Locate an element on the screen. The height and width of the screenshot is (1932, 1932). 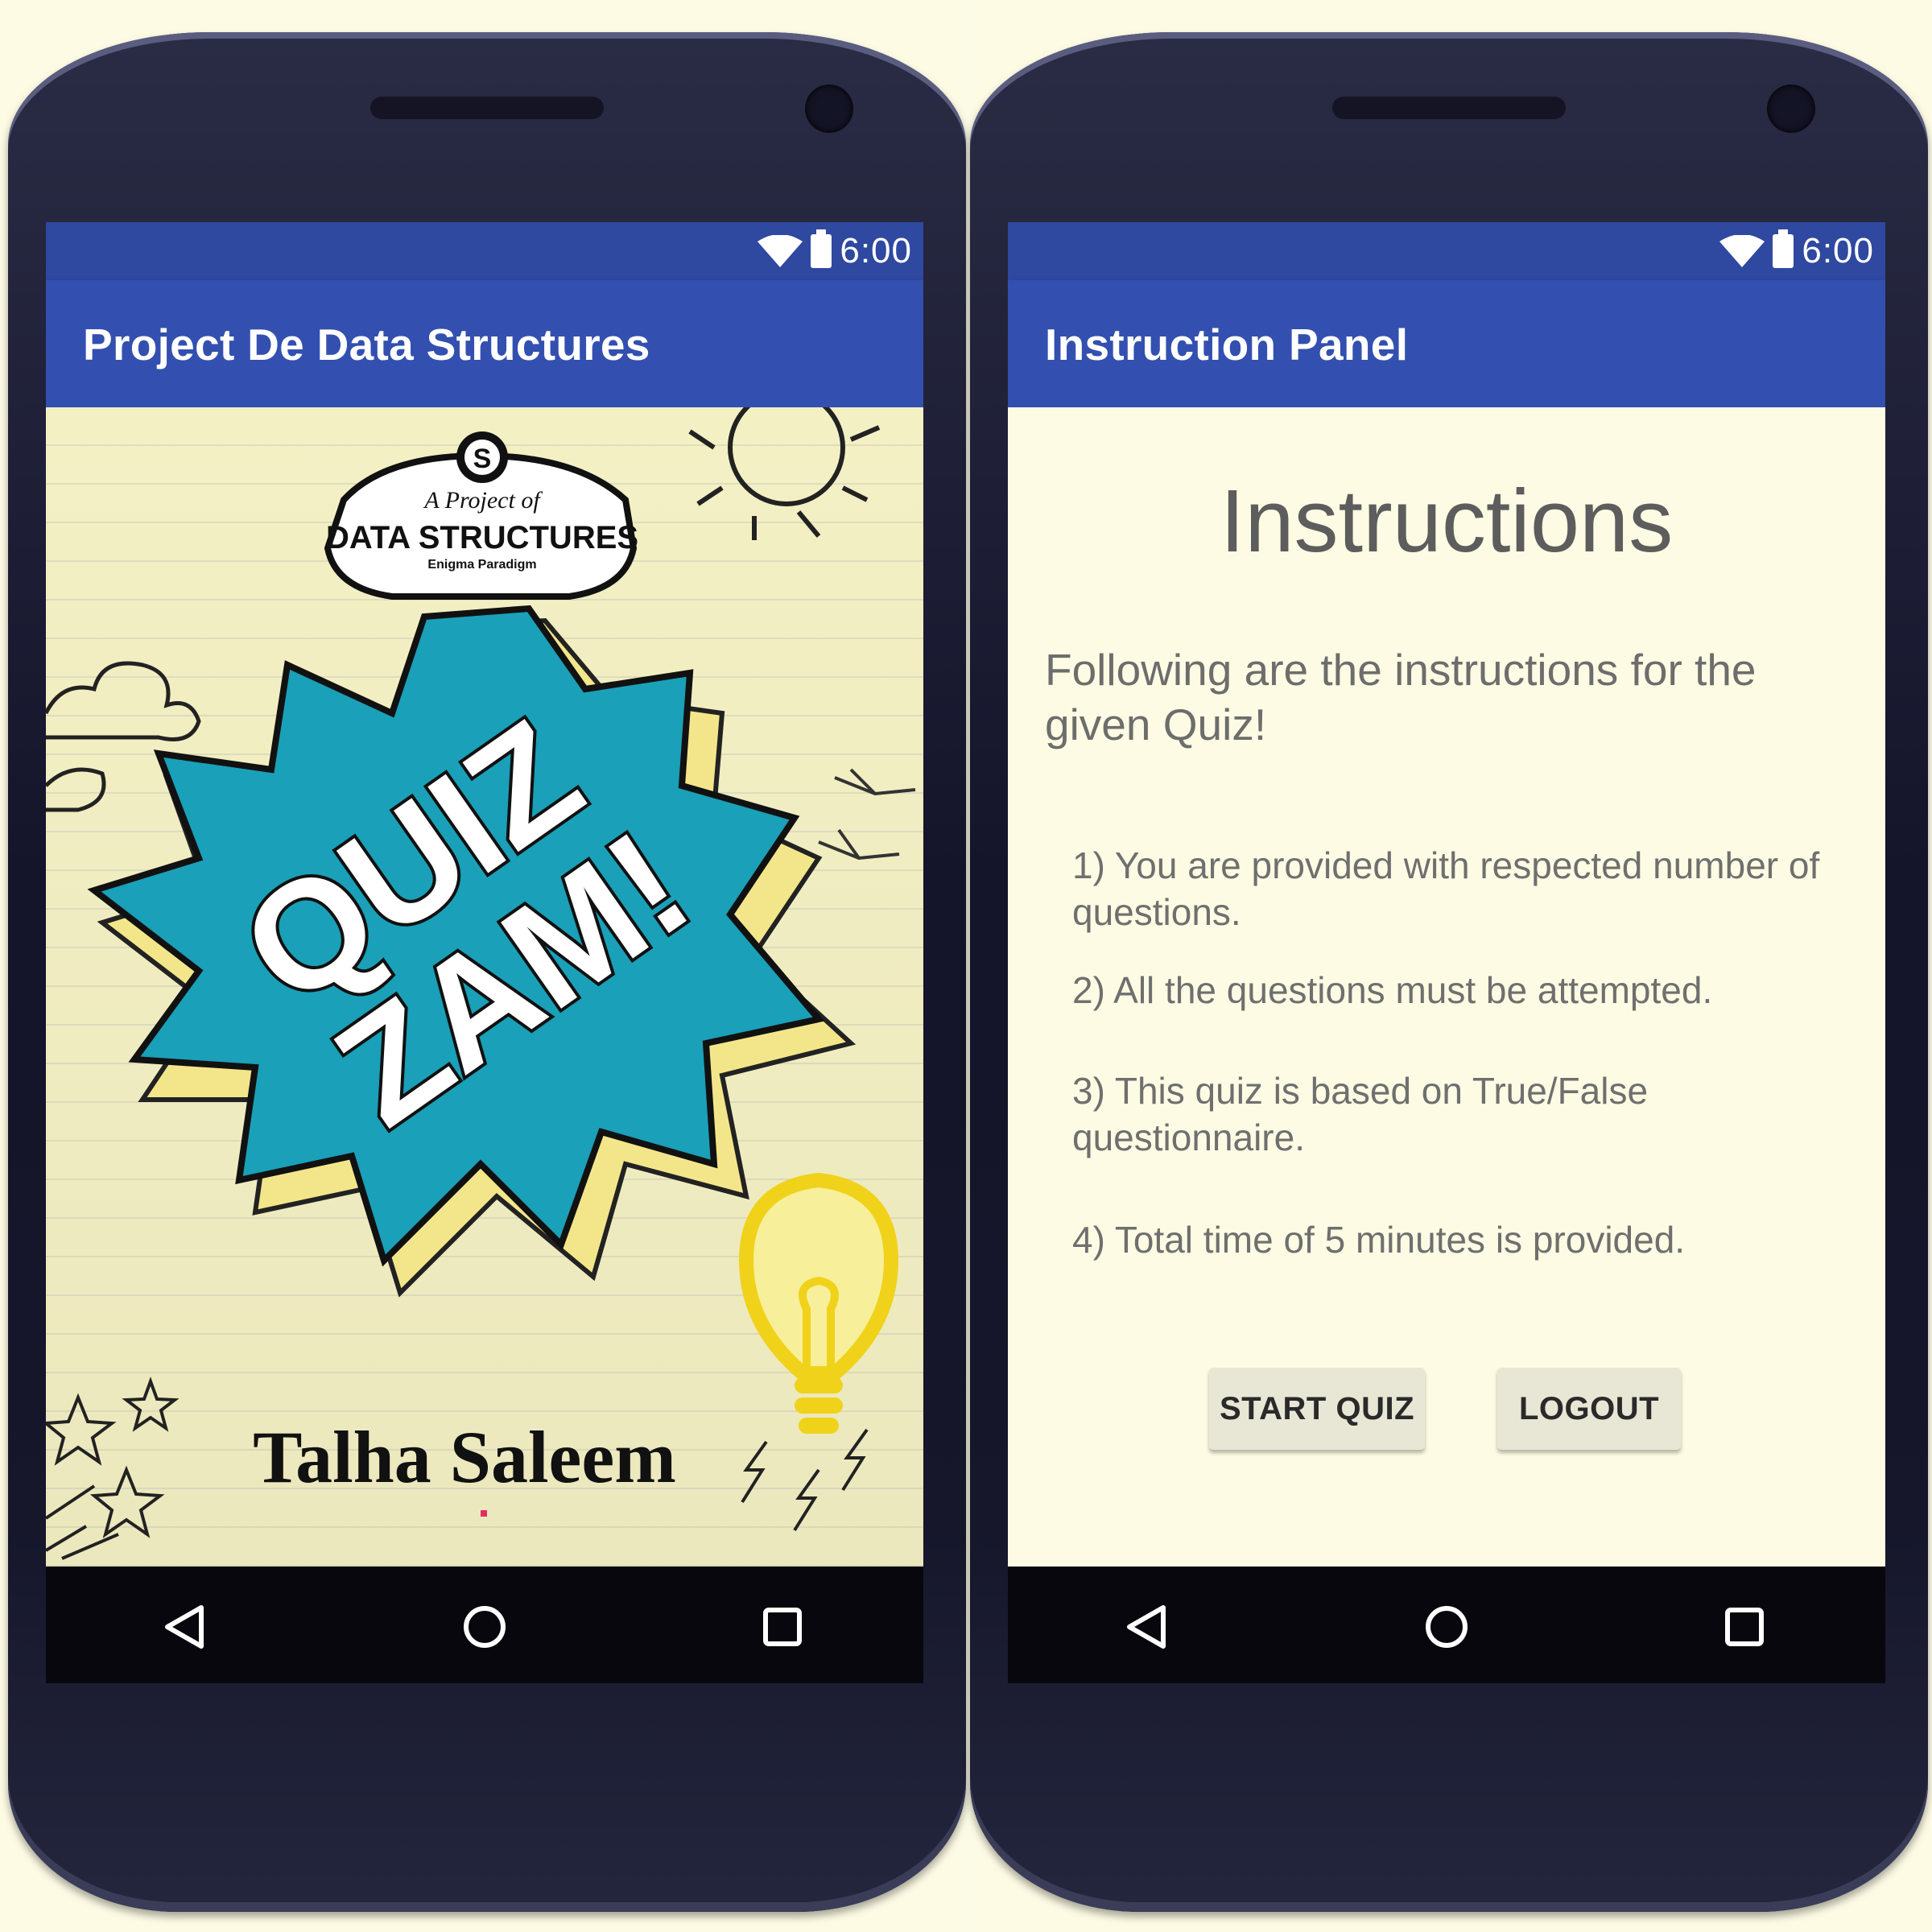
badge-line3: Enigma Paradigm is located at coordinates (482, 565).